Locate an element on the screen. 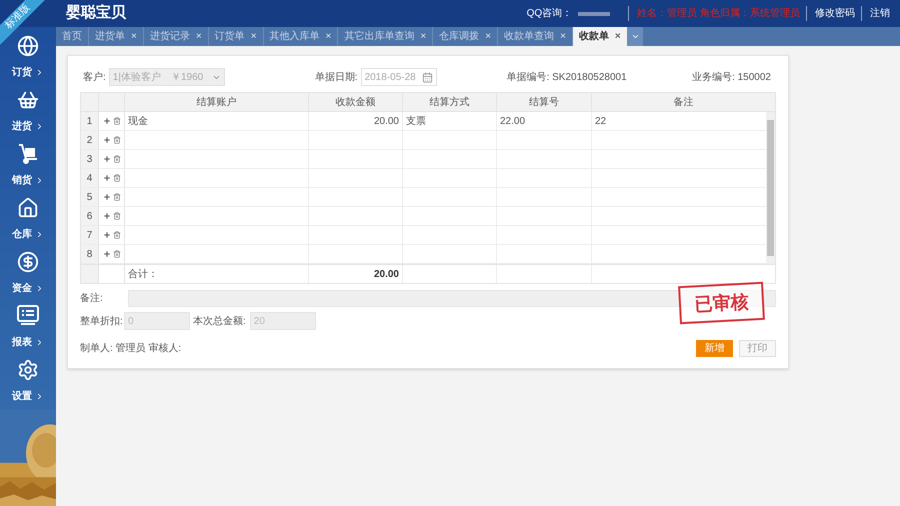 The image size is (900, 506). customer-select: 1|体验客户 ￥1960 is located at coordinates (166, 77).